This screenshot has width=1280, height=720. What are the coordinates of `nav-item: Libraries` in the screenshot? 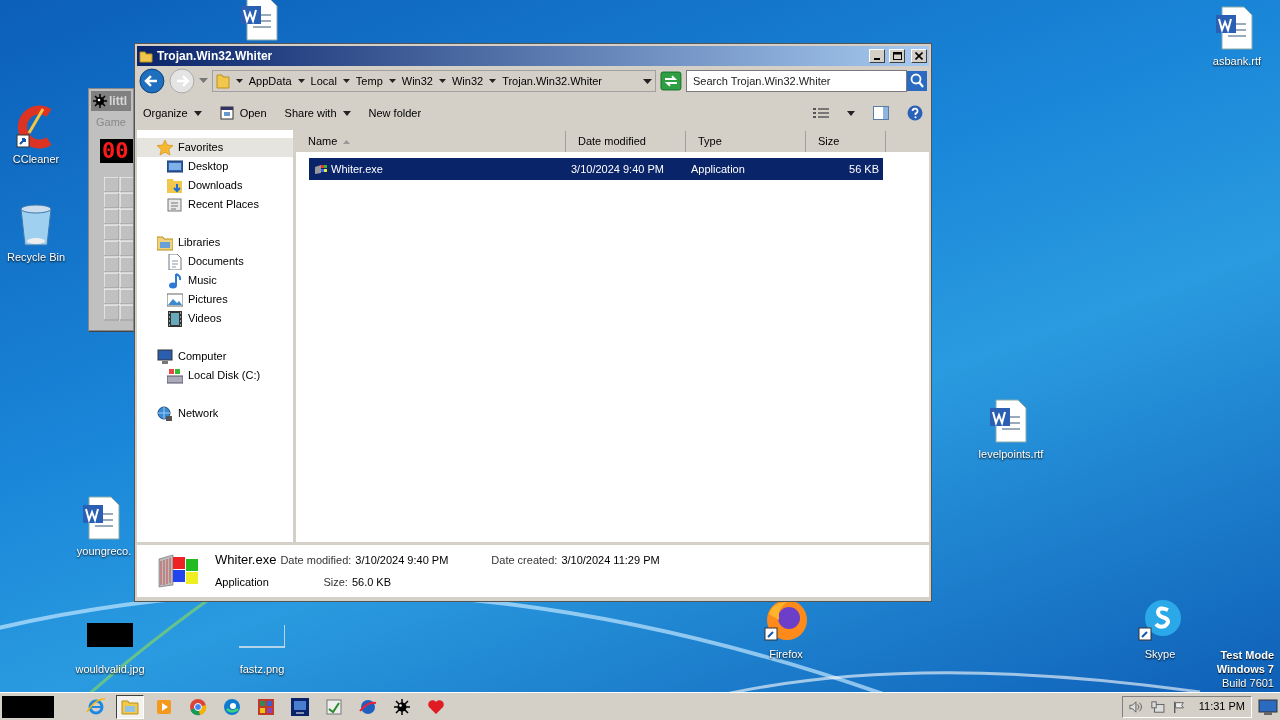 It's located at (215, 242).